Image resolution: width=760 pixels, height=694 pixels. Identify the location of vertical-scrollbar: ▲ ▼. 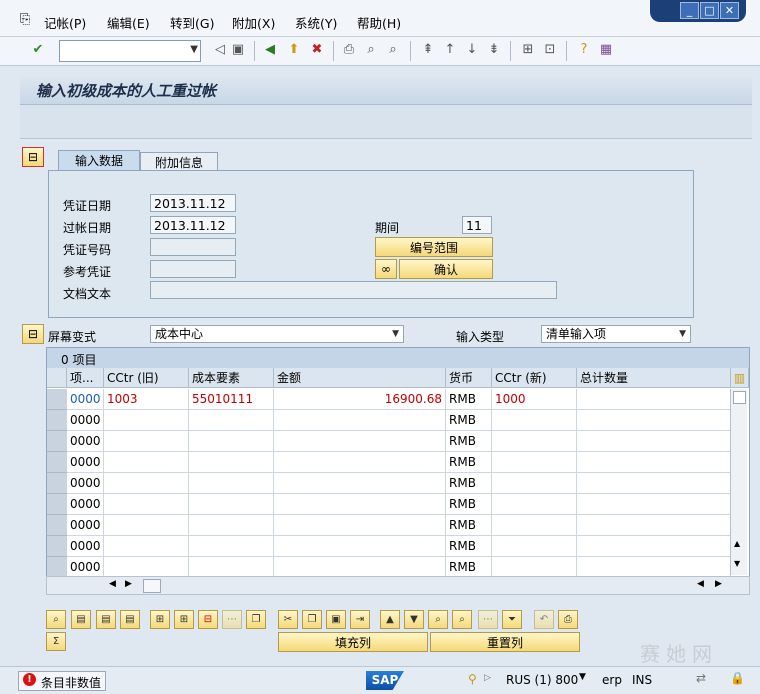
(738, 482).